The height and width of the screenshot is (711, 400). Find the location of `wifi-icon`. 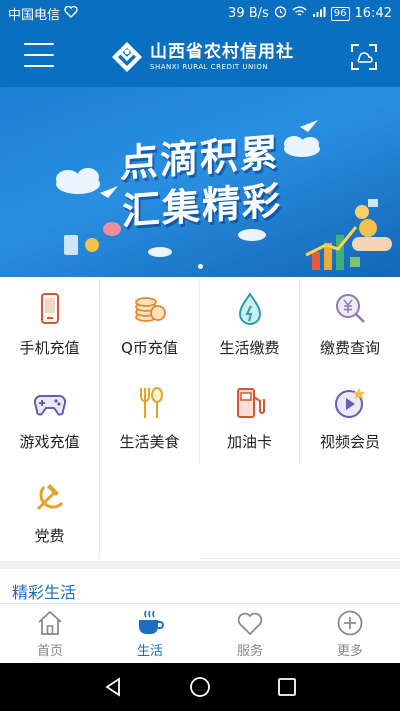

wifi-icon is located at coordinates (299, 14).